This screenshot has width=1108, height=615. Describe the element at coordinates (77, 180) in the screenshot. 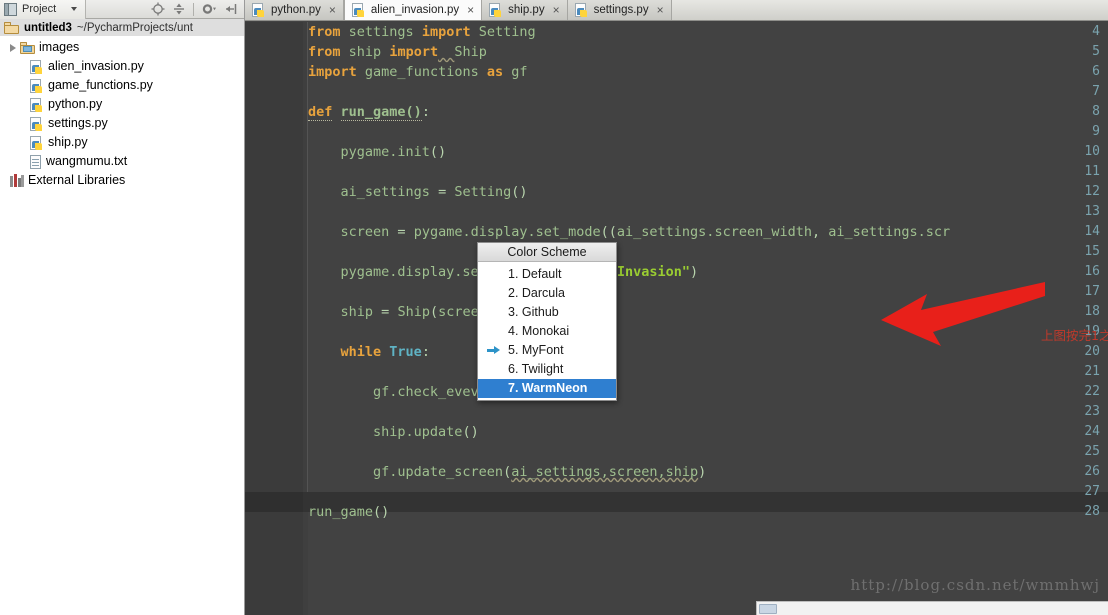

I see `tree-item-label: External Libraries` at that location.